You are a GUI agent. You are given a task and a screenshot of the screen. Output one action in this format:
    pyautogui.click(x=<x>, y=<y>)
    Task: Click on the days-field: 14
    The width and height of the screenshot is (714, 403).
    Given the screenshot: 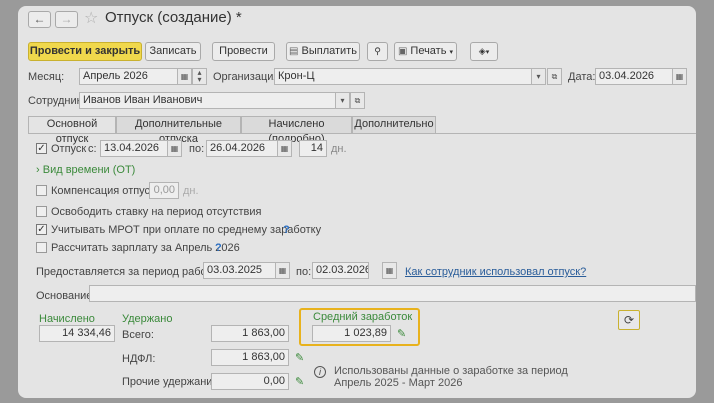 What is the action you would take?
    pyautogui.click(x=313, y=148)
    